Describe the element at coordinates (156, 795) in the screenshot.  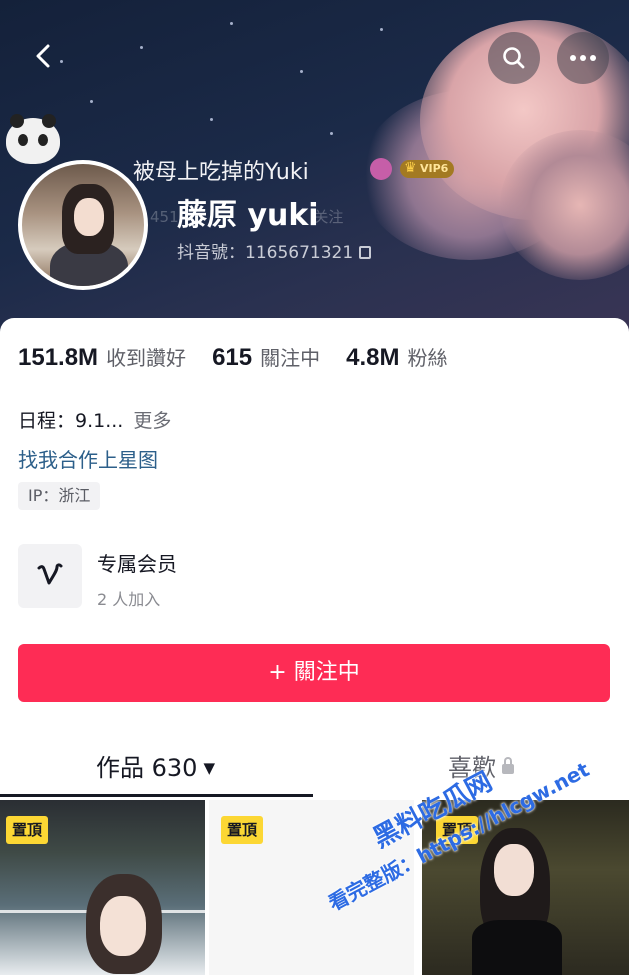
I see `active-tab-indicator` at that location.